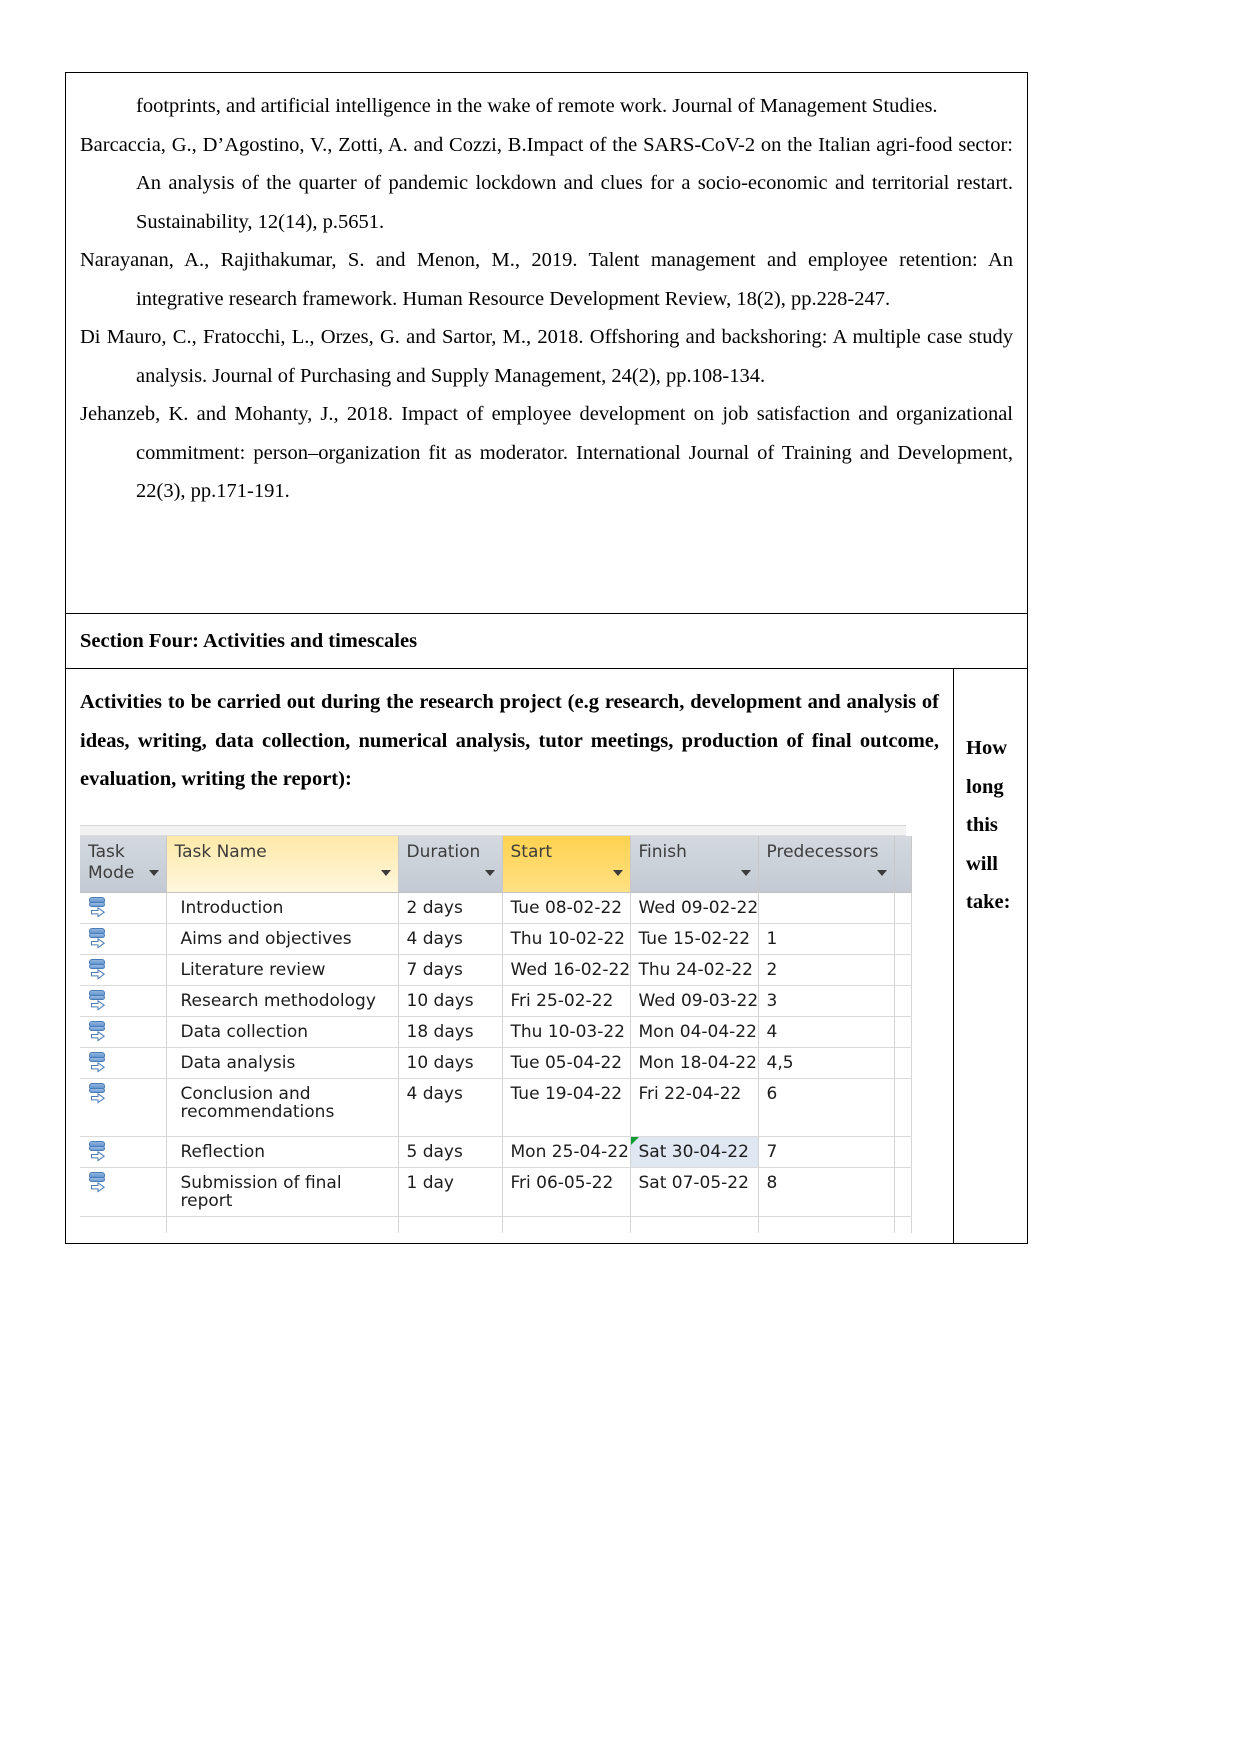 The height and width of the screenshot is (1754, 1241). What do you see at coordinates (566, 908) in the screenshot?
I see `start-cell: Tue 08-02-22` at bounding box center [566, 908].